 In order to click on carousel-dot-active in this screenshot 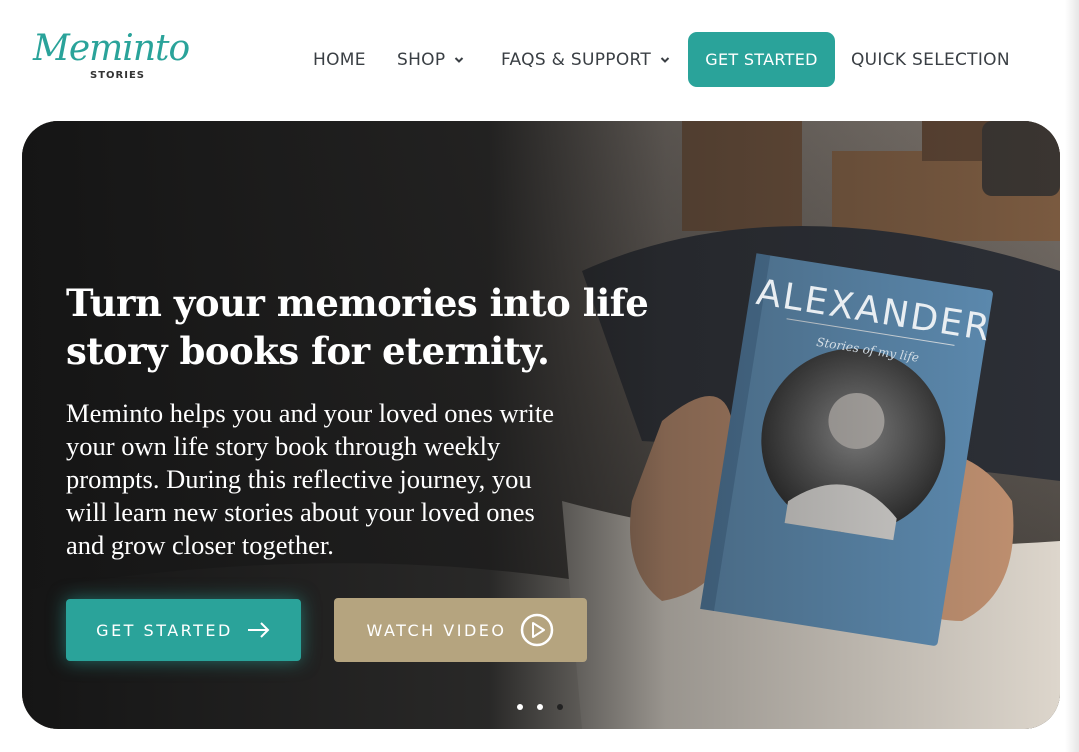, I will do `click(560, 707)`.